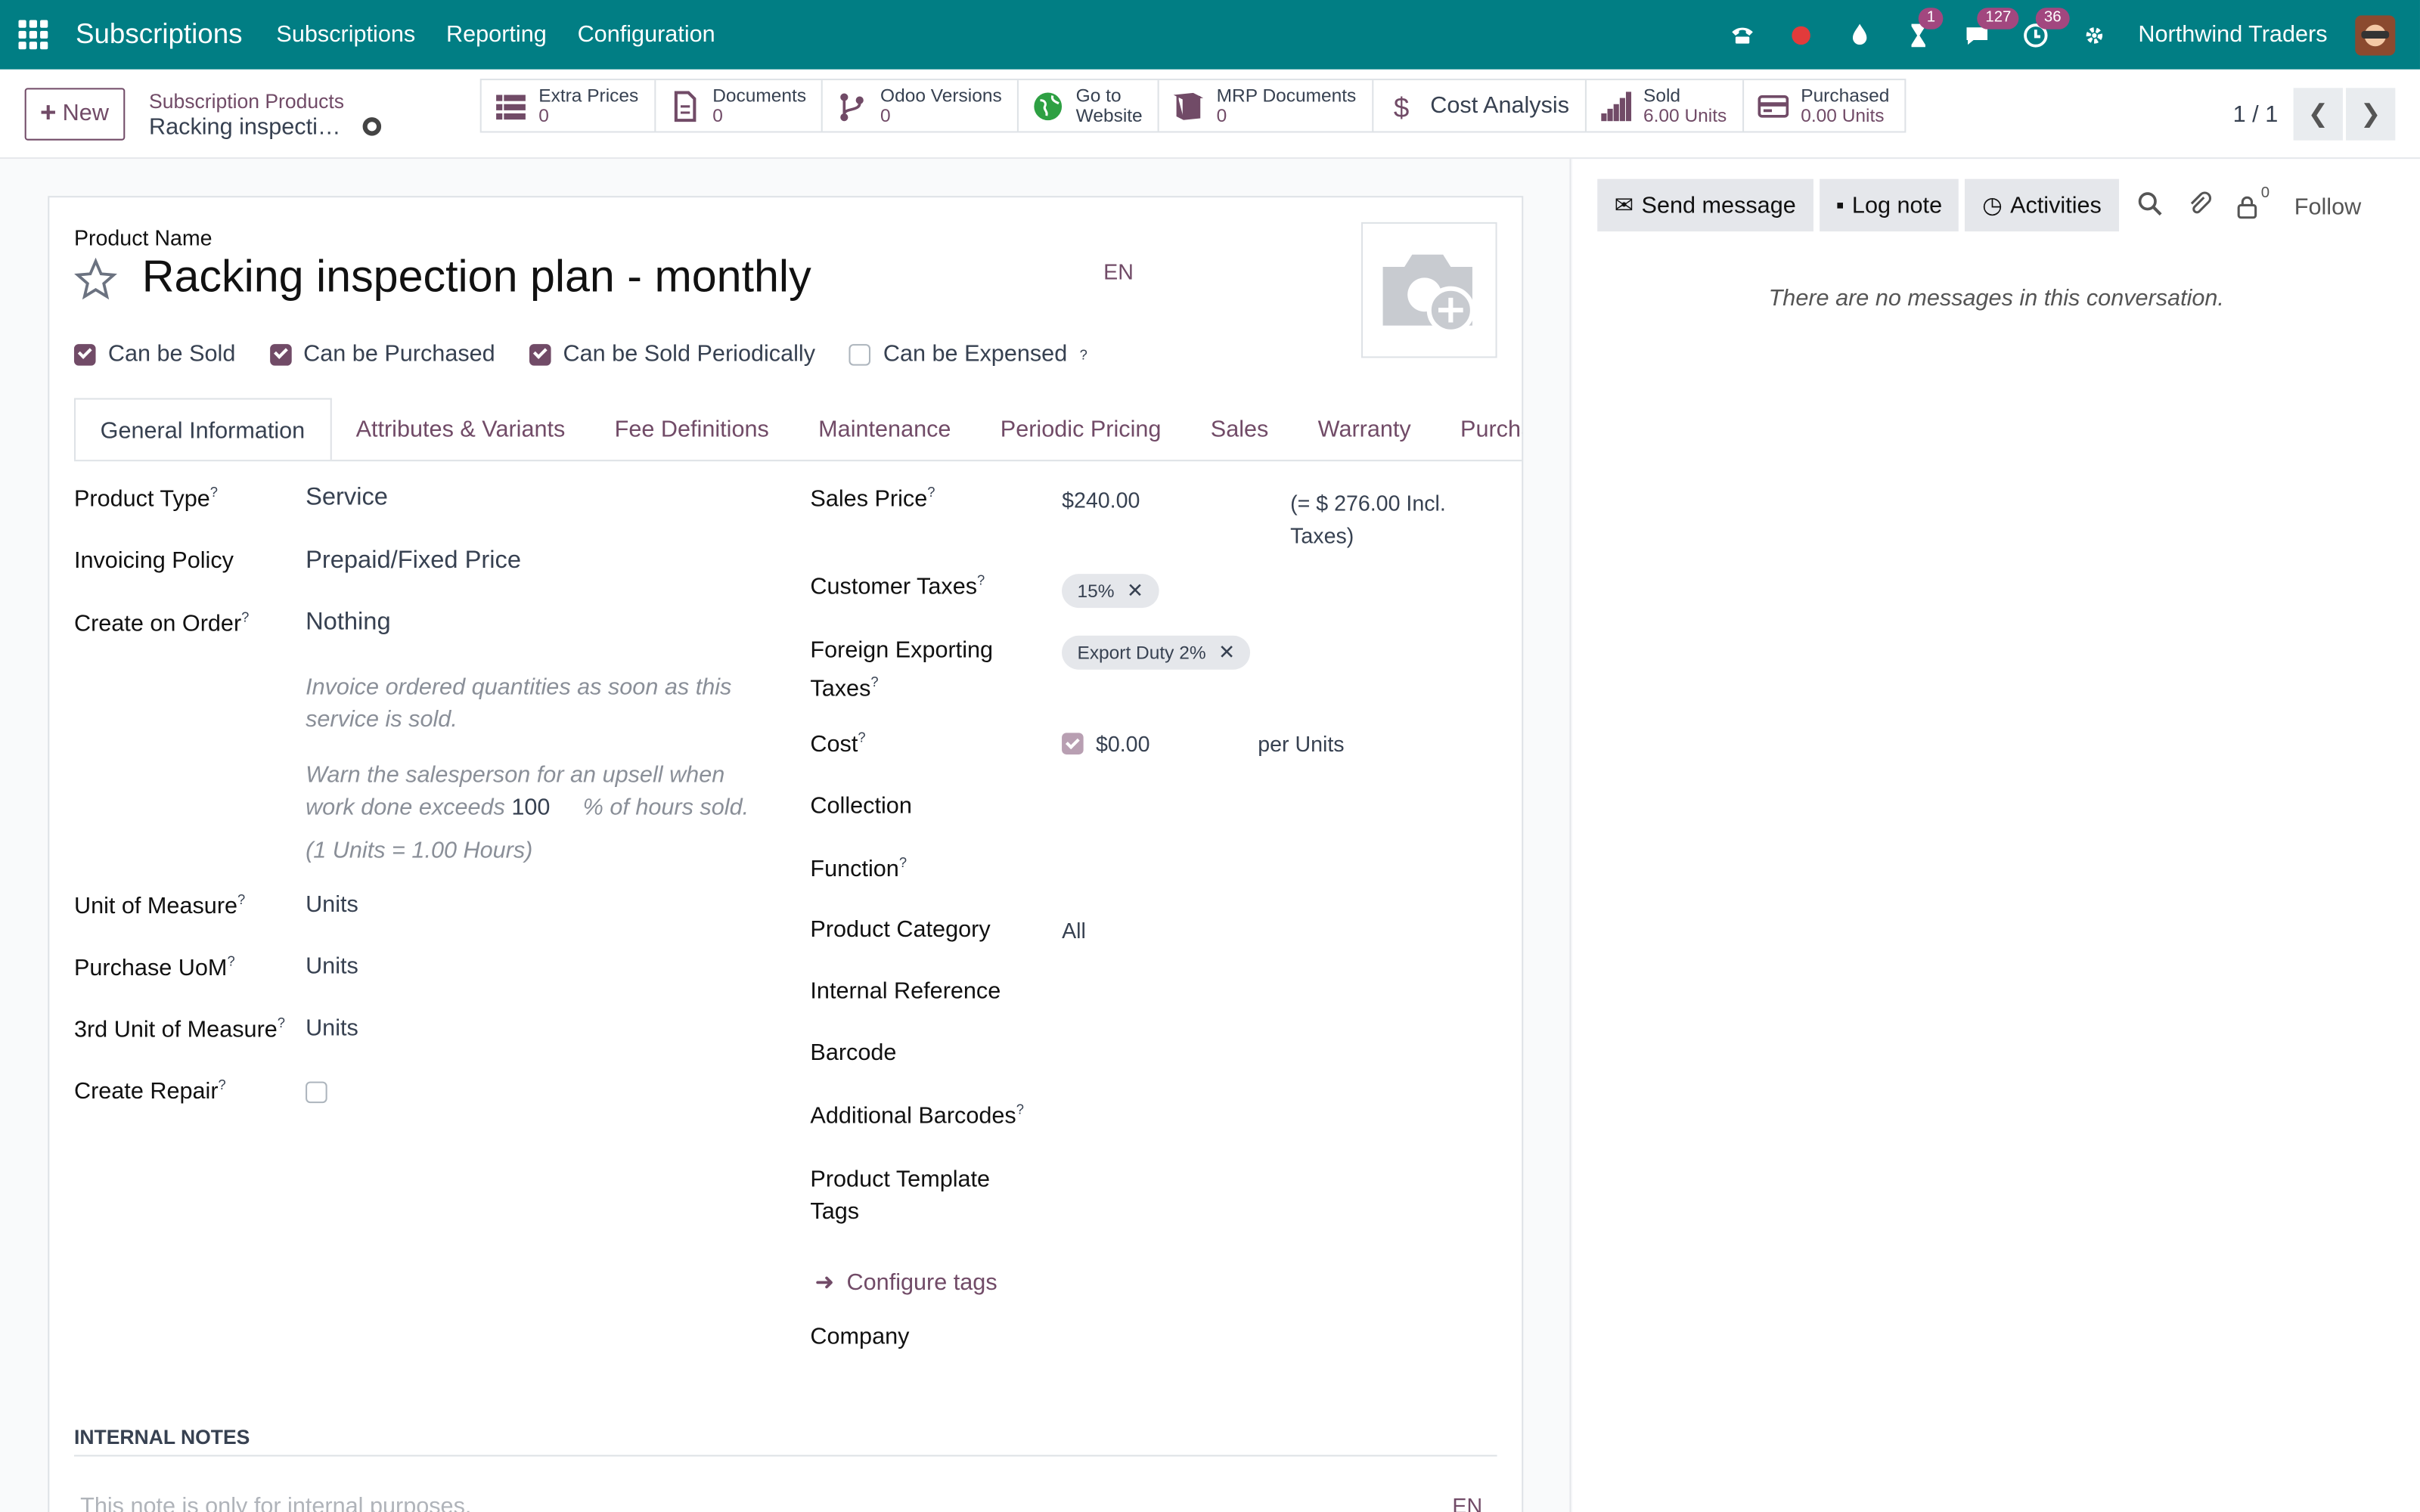 The image size is (2420, 1512). Describe the element at coordinates (1923, 29) in the screenshot. I see `hourglass-icon: 1` at that location.